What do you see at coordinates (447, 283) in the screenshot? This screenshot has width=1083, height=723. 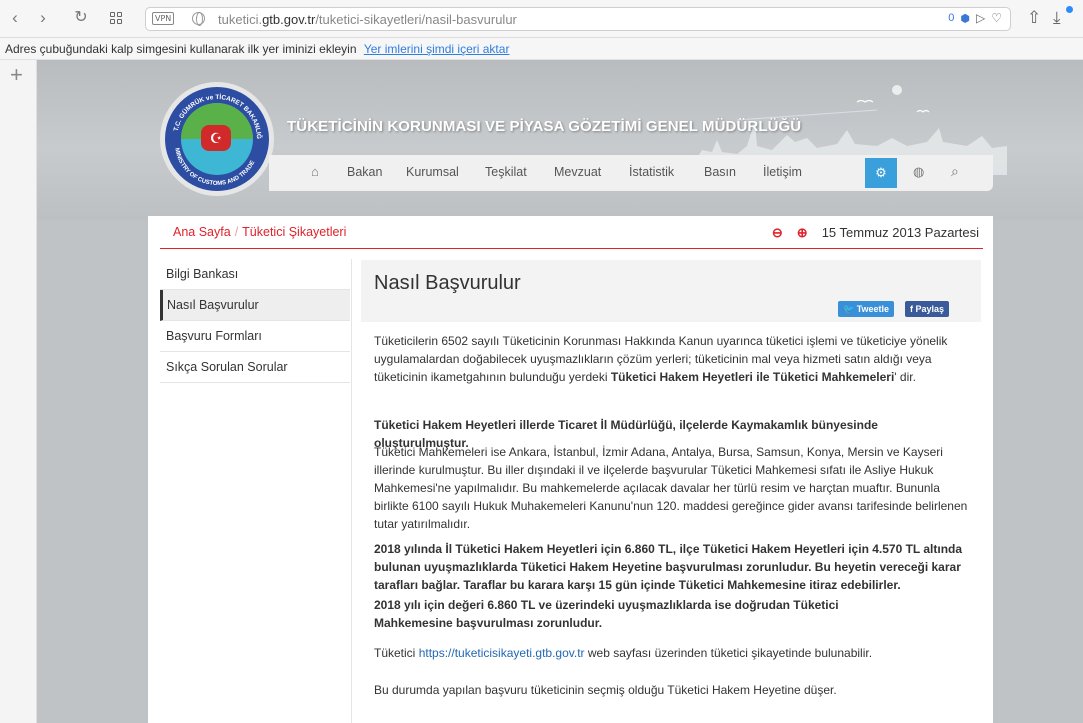 I see `page-title: Nasıl Başvurulur` at bounding box center [447, 283].